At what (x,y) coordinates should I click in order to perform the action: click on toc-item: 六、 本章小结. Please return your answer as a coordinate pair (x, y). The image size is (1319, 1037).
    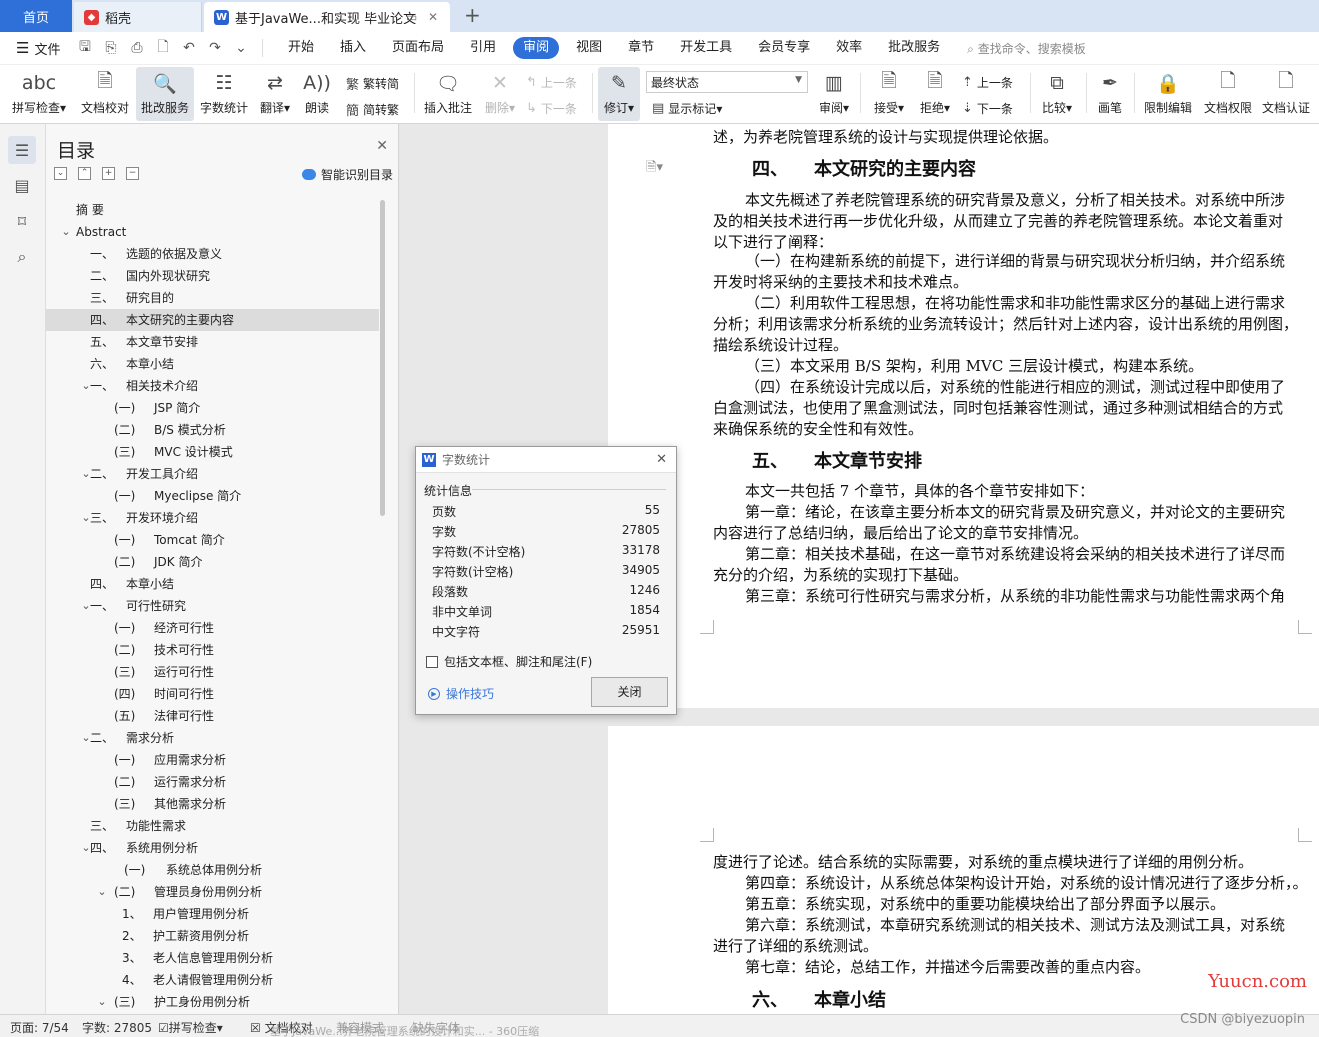
    Looking at the image, I should click on (212, 364).